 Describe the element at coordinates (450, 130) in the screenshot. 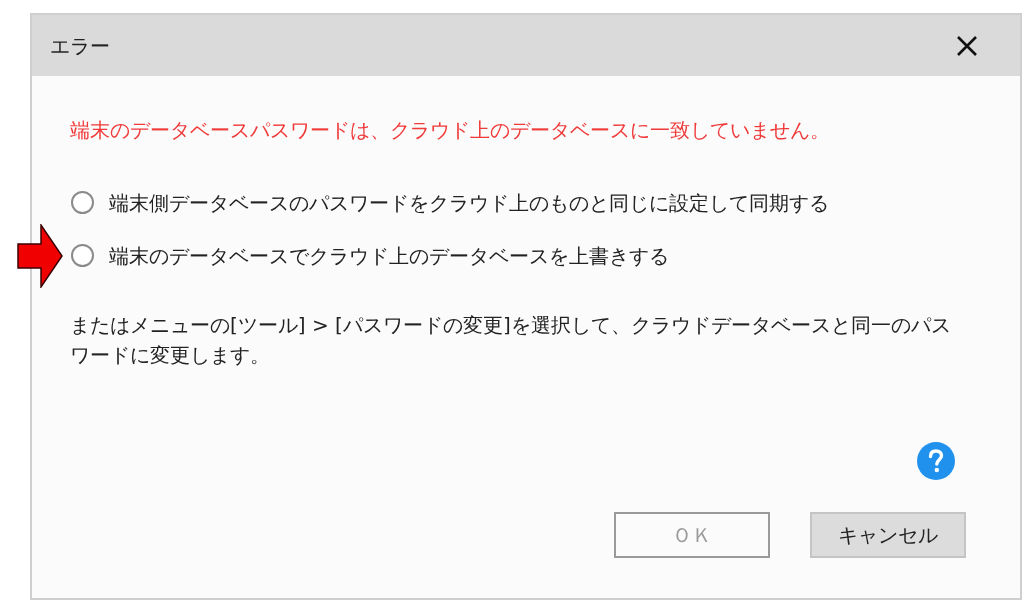

I see `error-message: 端末のデータベースパスワードは、クラウド上のデータベースに一致していません。` at that location.